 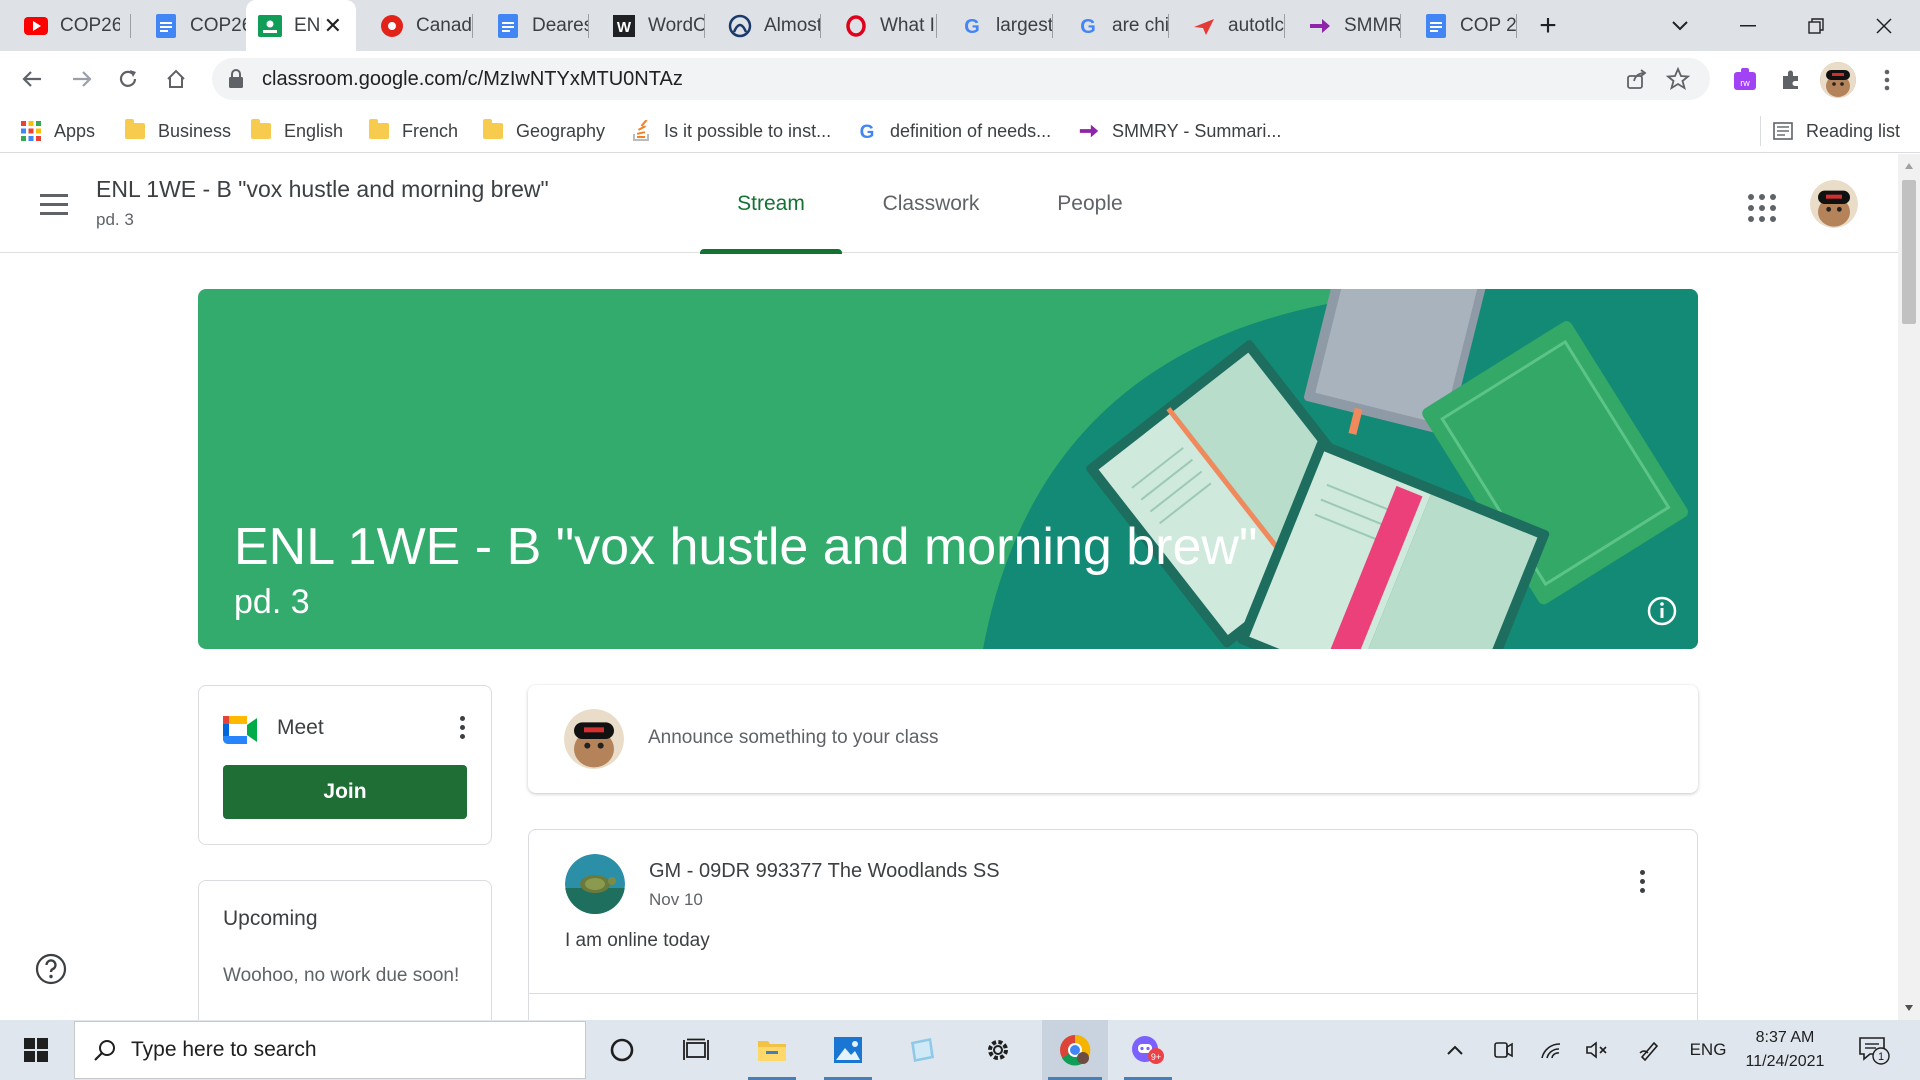 What do you see at coordinates (1642, 881) in the screenshot?
I see `post-more-options-icon` at bounding box center [1642, 881].